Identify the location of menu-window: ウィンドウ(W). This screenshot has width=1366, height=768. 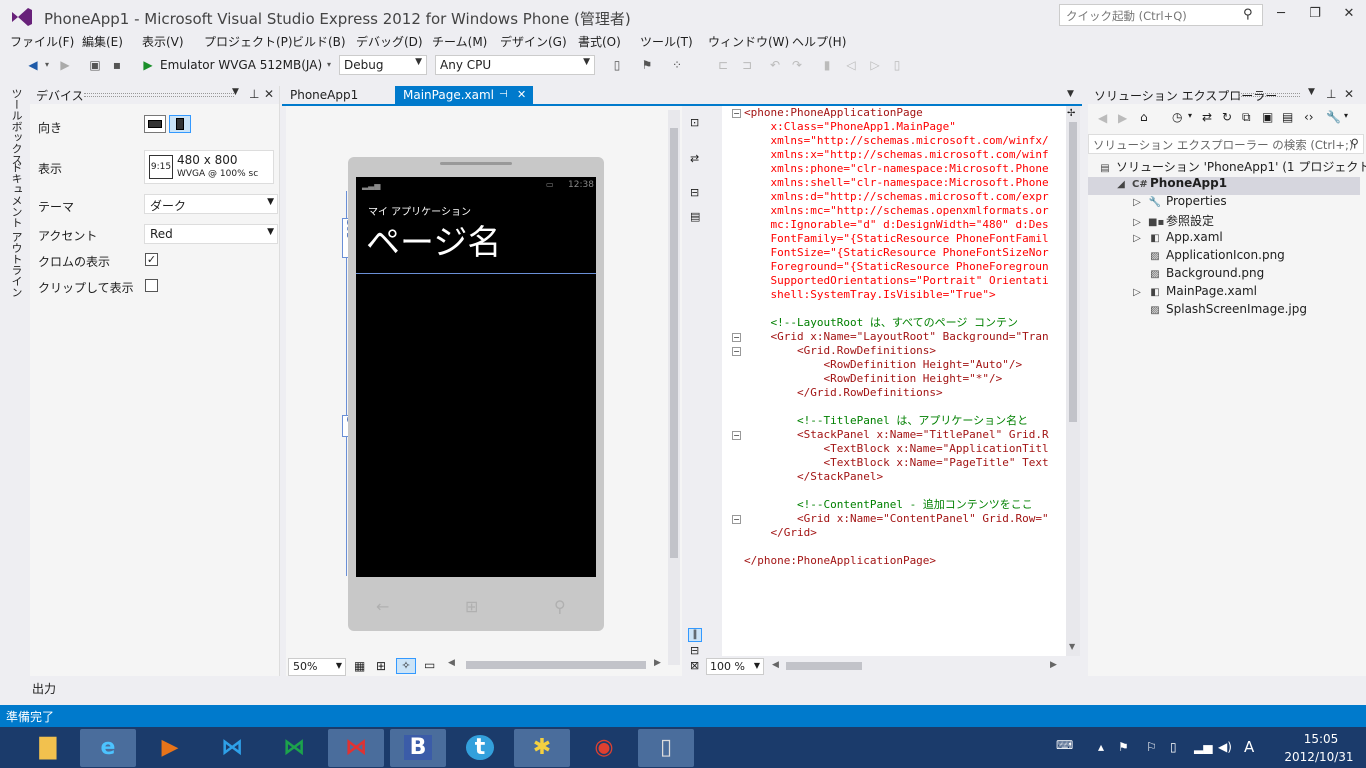
(748, 41).